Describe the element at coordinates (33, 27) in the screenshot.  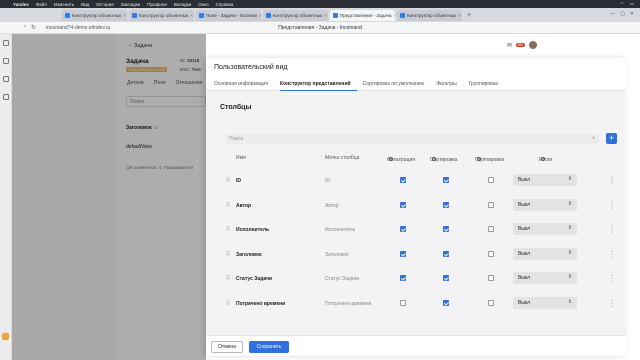
I see `reload-icon: ↻` at that location.